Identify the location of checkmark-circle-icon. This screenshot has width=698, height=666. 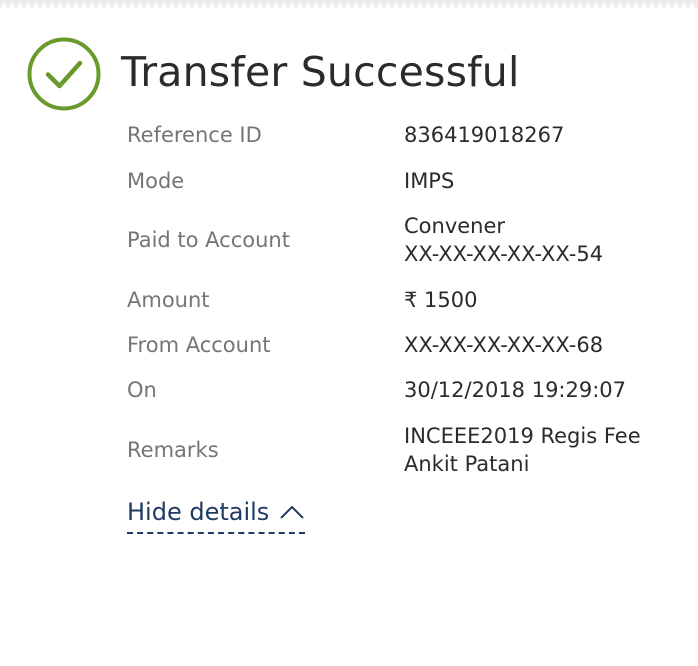
(64, 74).